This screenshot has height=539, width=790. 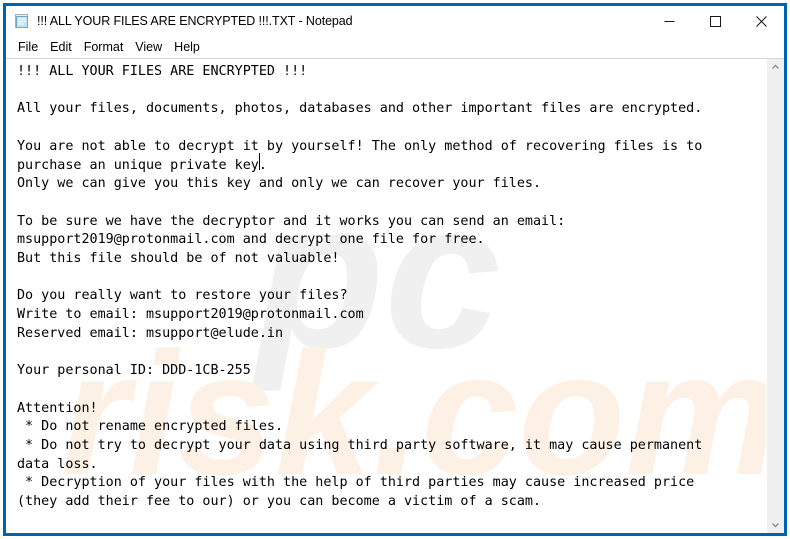 I want to click on menu-item-format: Format, so click(x=104, y=47).